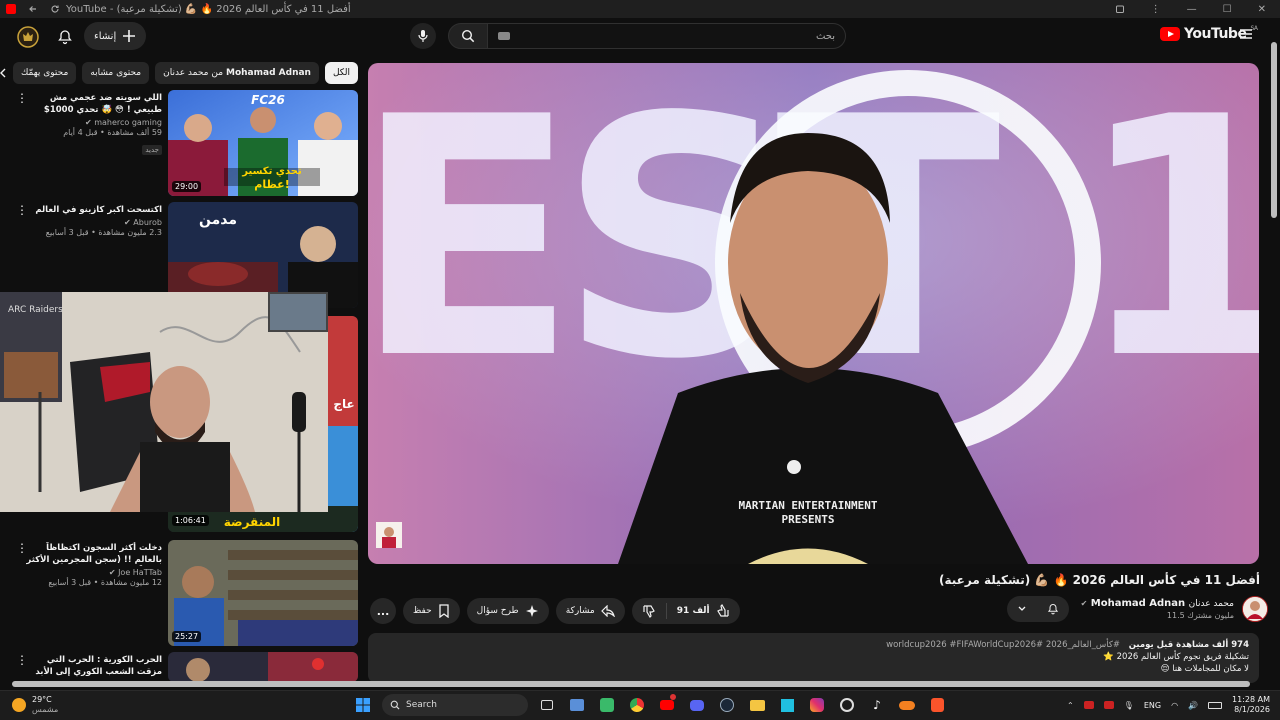 The image size is (1280, 720). What do you see at coordinates (787, 705) in the screenshot?
I see `capcut-icon` at bounding box center [787, 705].